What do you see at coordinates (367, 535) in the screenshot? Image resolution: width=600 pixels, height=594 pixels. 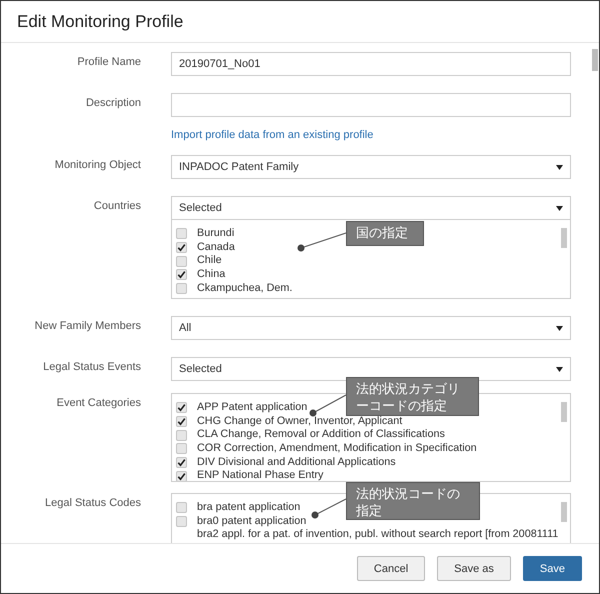 I see `list-item: bra2 appl. for a pat. of invention, publ. without search report [from 20081111` at bounding box center [367, 535].